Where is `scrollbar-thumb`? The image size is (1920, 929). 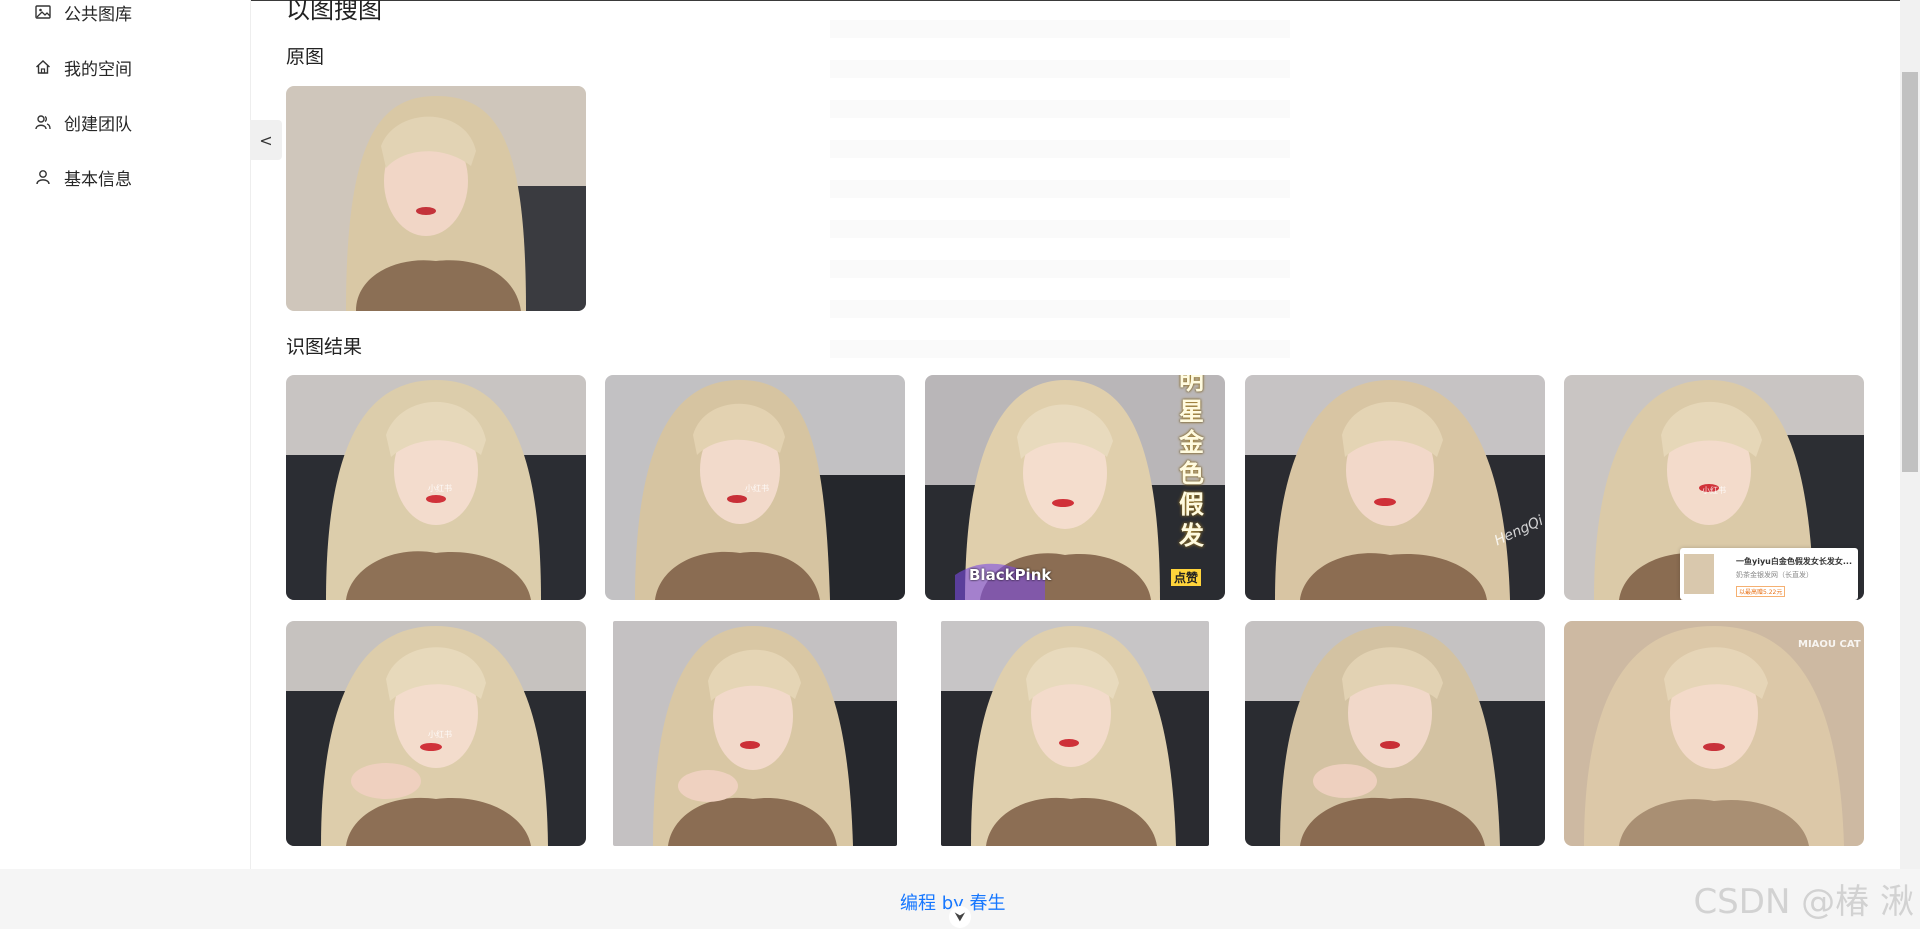 scrollbar-thumb is located at coordinates (1910, 272).